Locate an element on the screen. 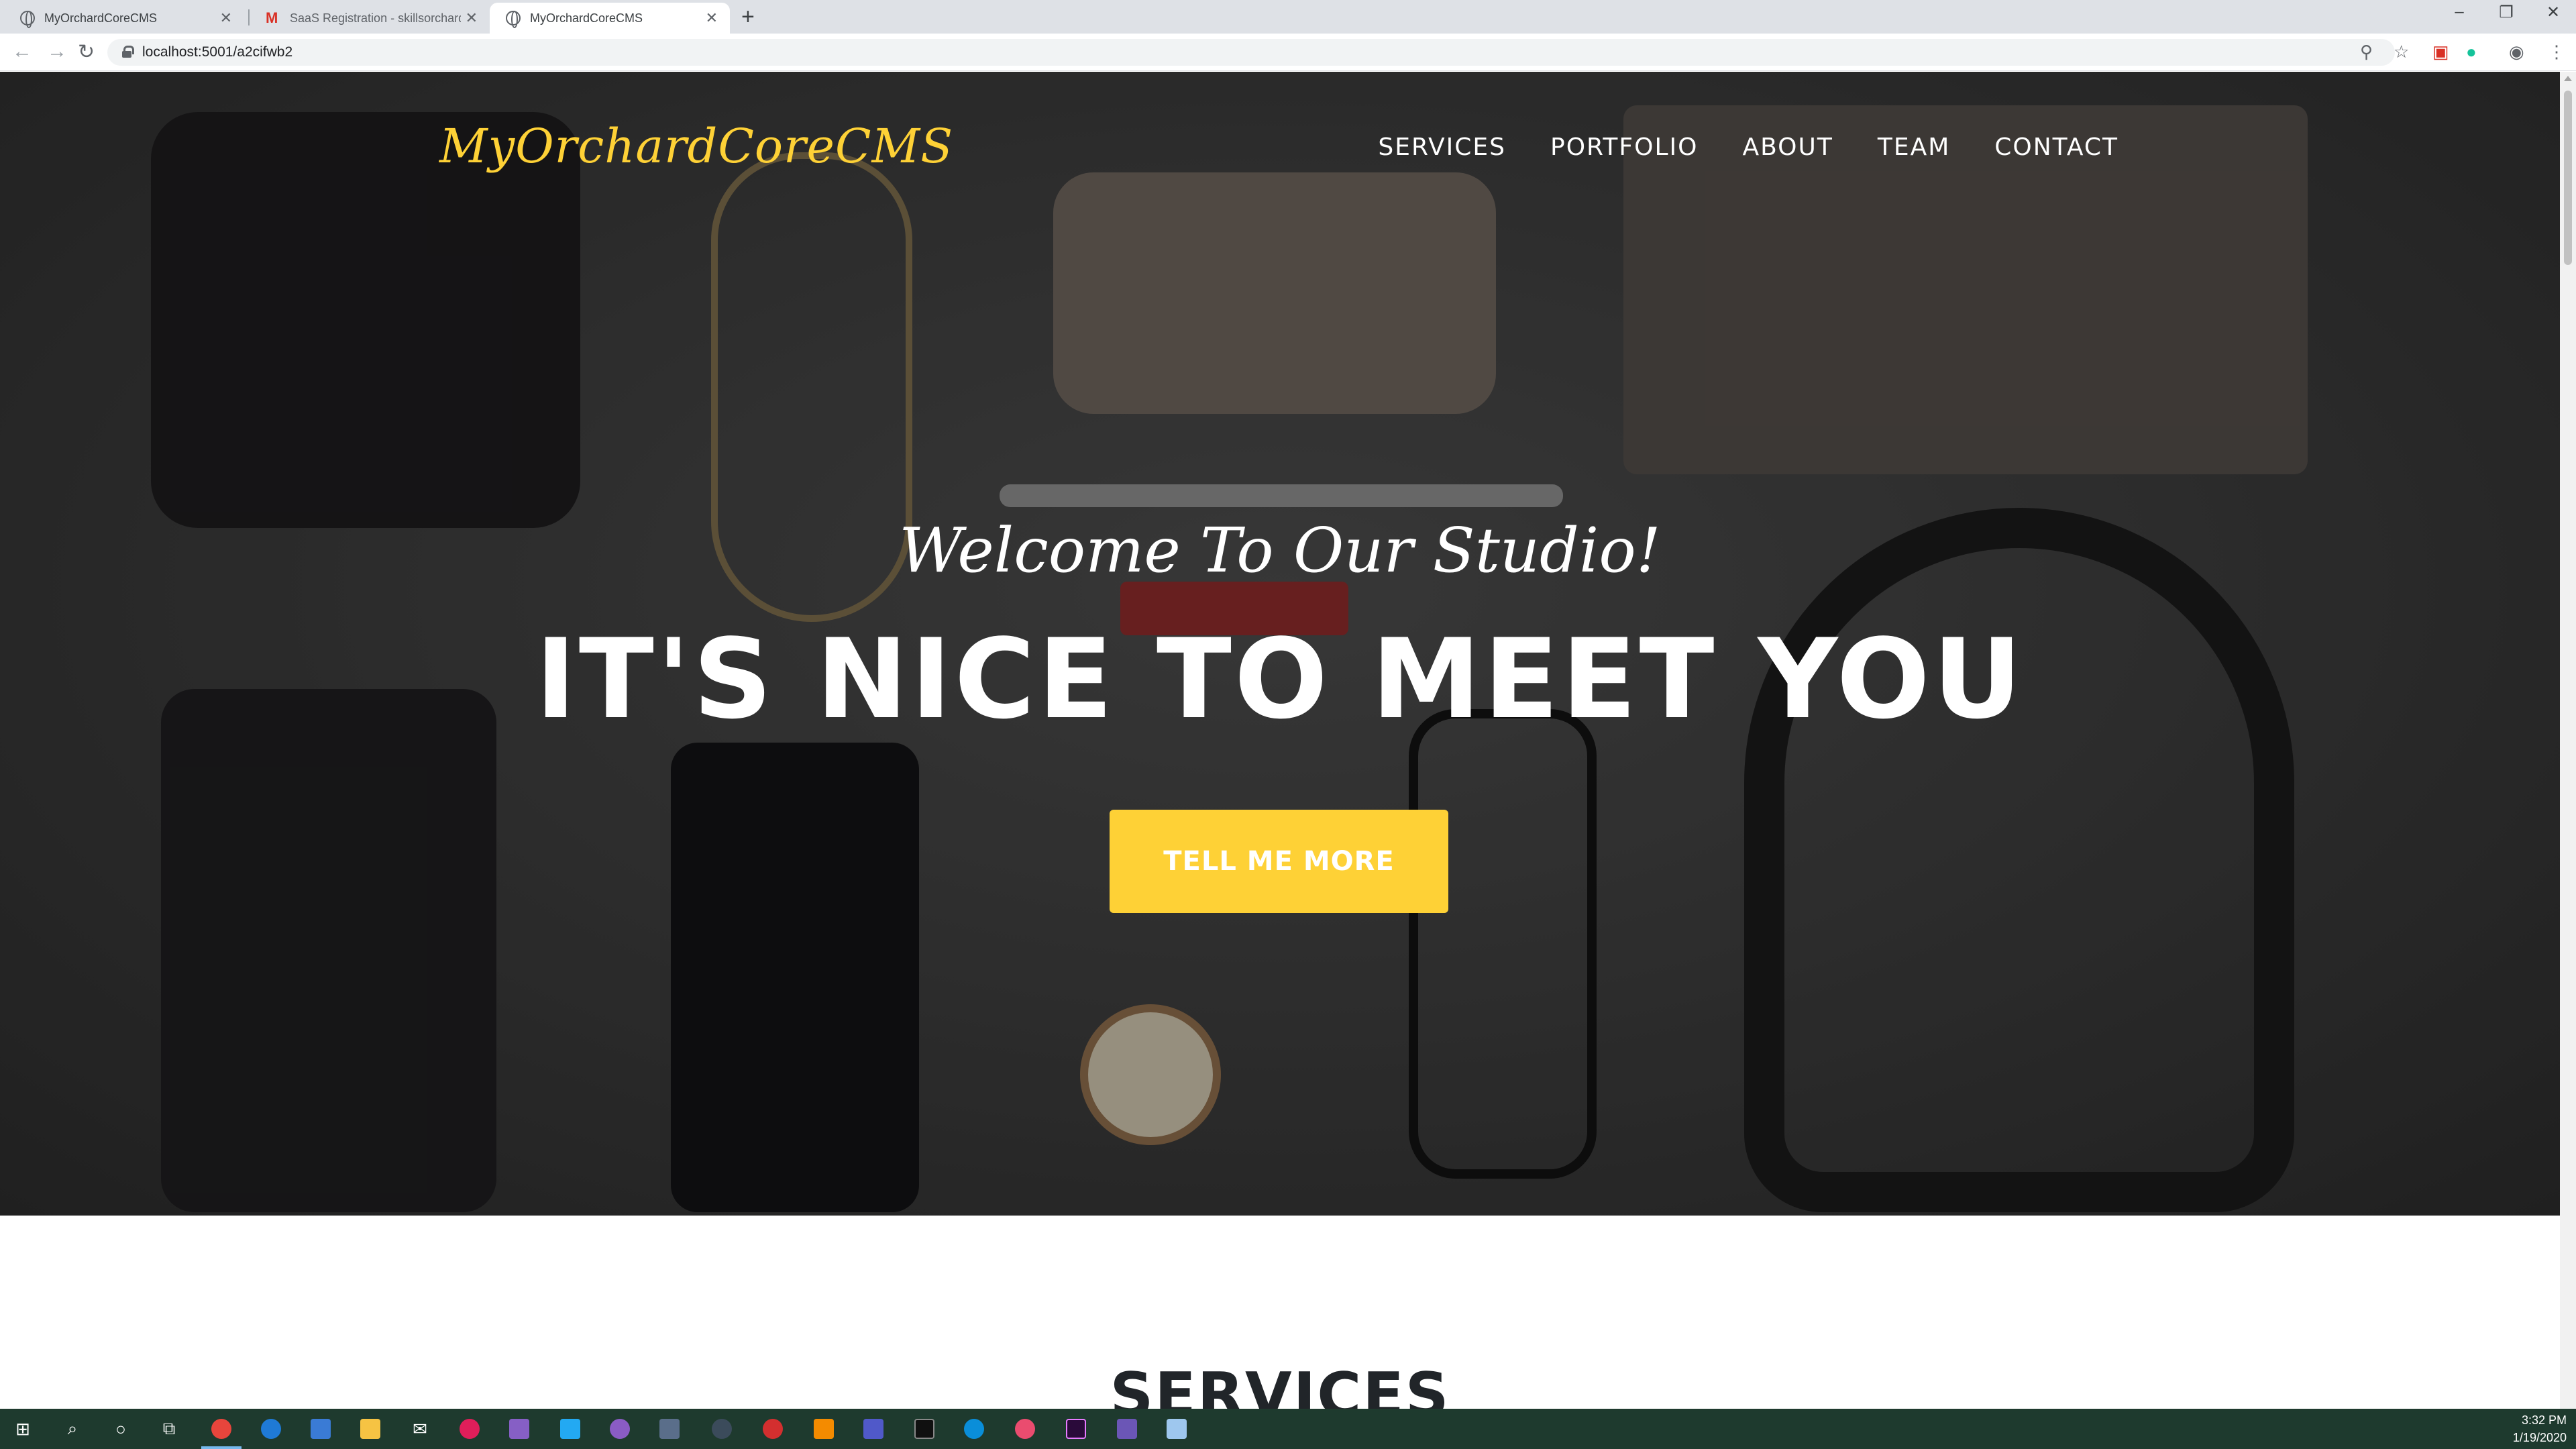 Image resolution: width=2576 pixels, height=1449 pixels. new-tab-button: + is located at coordinates (748, 17).